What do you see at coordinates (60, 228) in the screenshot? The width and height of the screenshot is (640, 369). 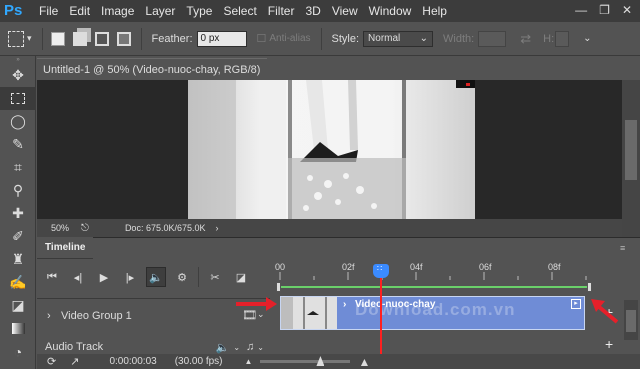 I see `zoom-level: 50%` at bounding box center [60, 228].